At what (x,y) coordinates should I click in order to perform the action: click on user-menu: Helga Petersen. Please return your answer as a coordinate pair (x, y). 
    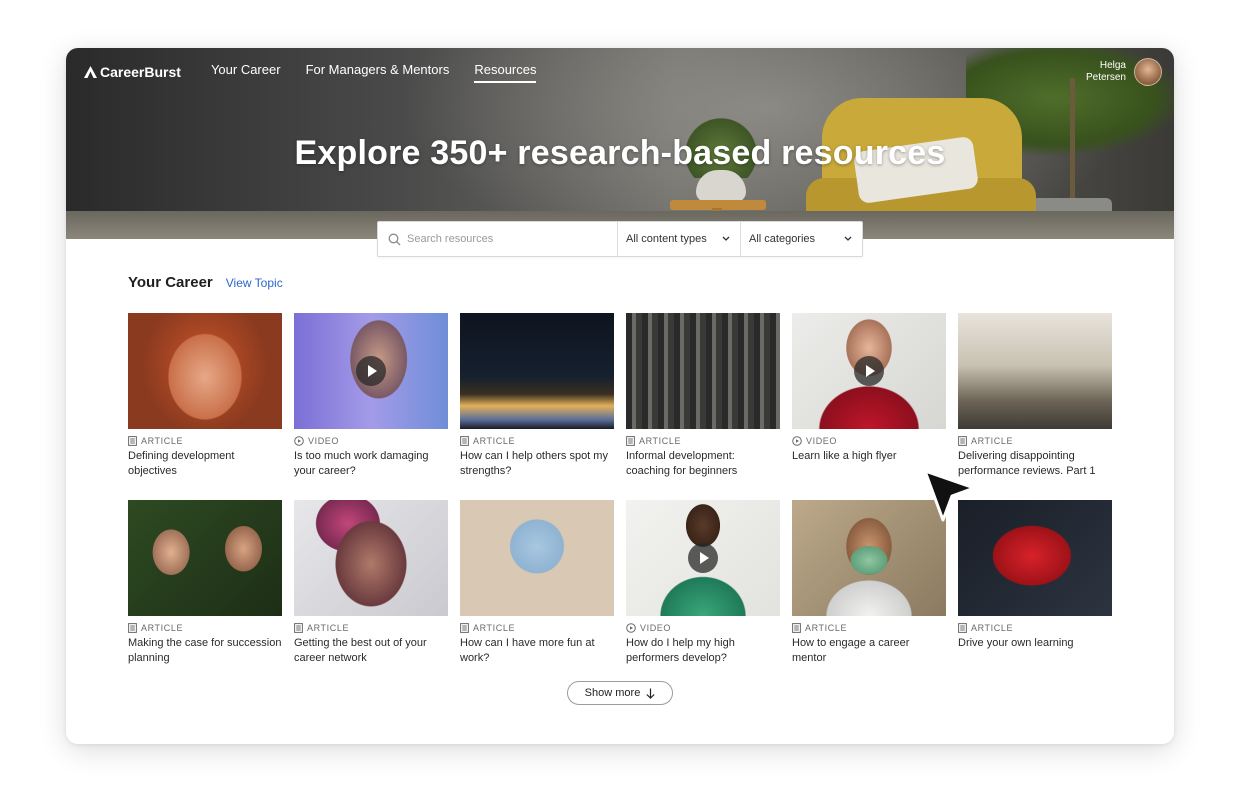
    Looking at the image, I should click on (1114, 72).